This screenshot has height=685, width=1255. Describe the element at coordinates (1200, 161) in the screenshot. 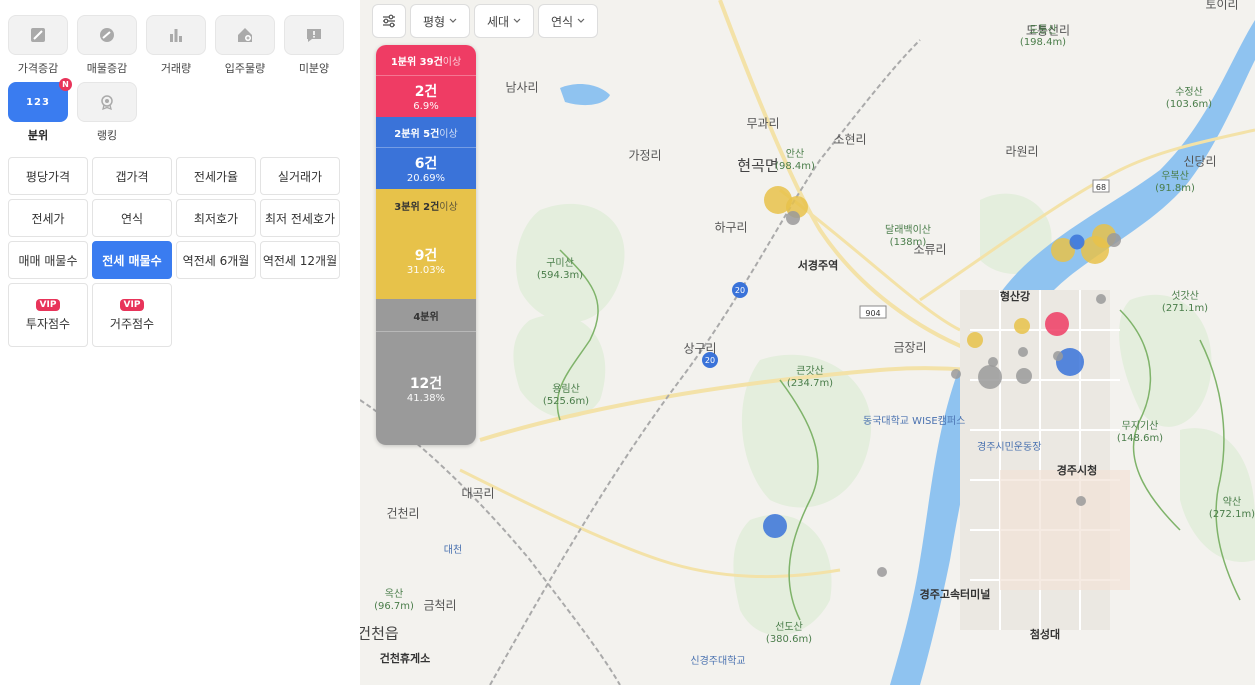

I see `place-label: 신당리` at that location.